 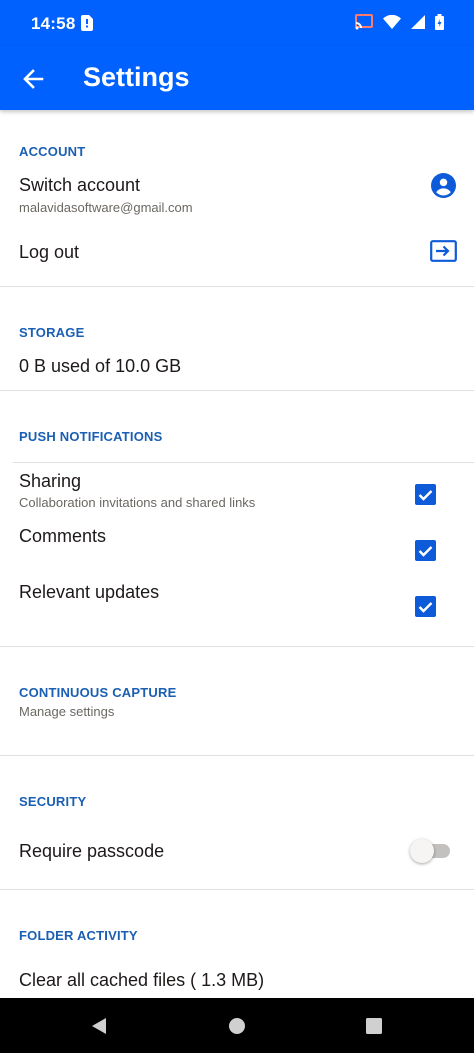 What do you see at coordinates (443, 185) in the screenshot?
I see `account-circle-icon` at bounding box center [443, 185].